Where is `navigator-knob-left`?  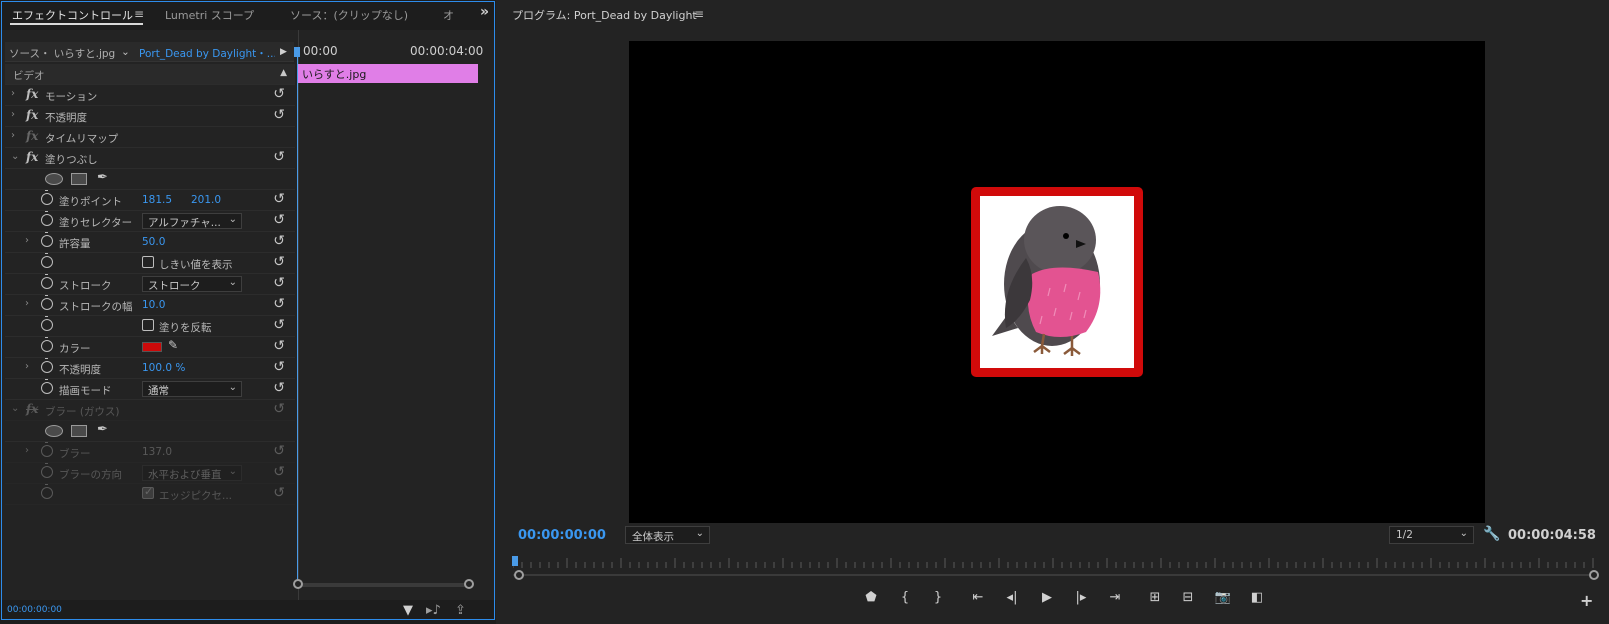 navigator-knob-left is located at coordinates (519, 575).